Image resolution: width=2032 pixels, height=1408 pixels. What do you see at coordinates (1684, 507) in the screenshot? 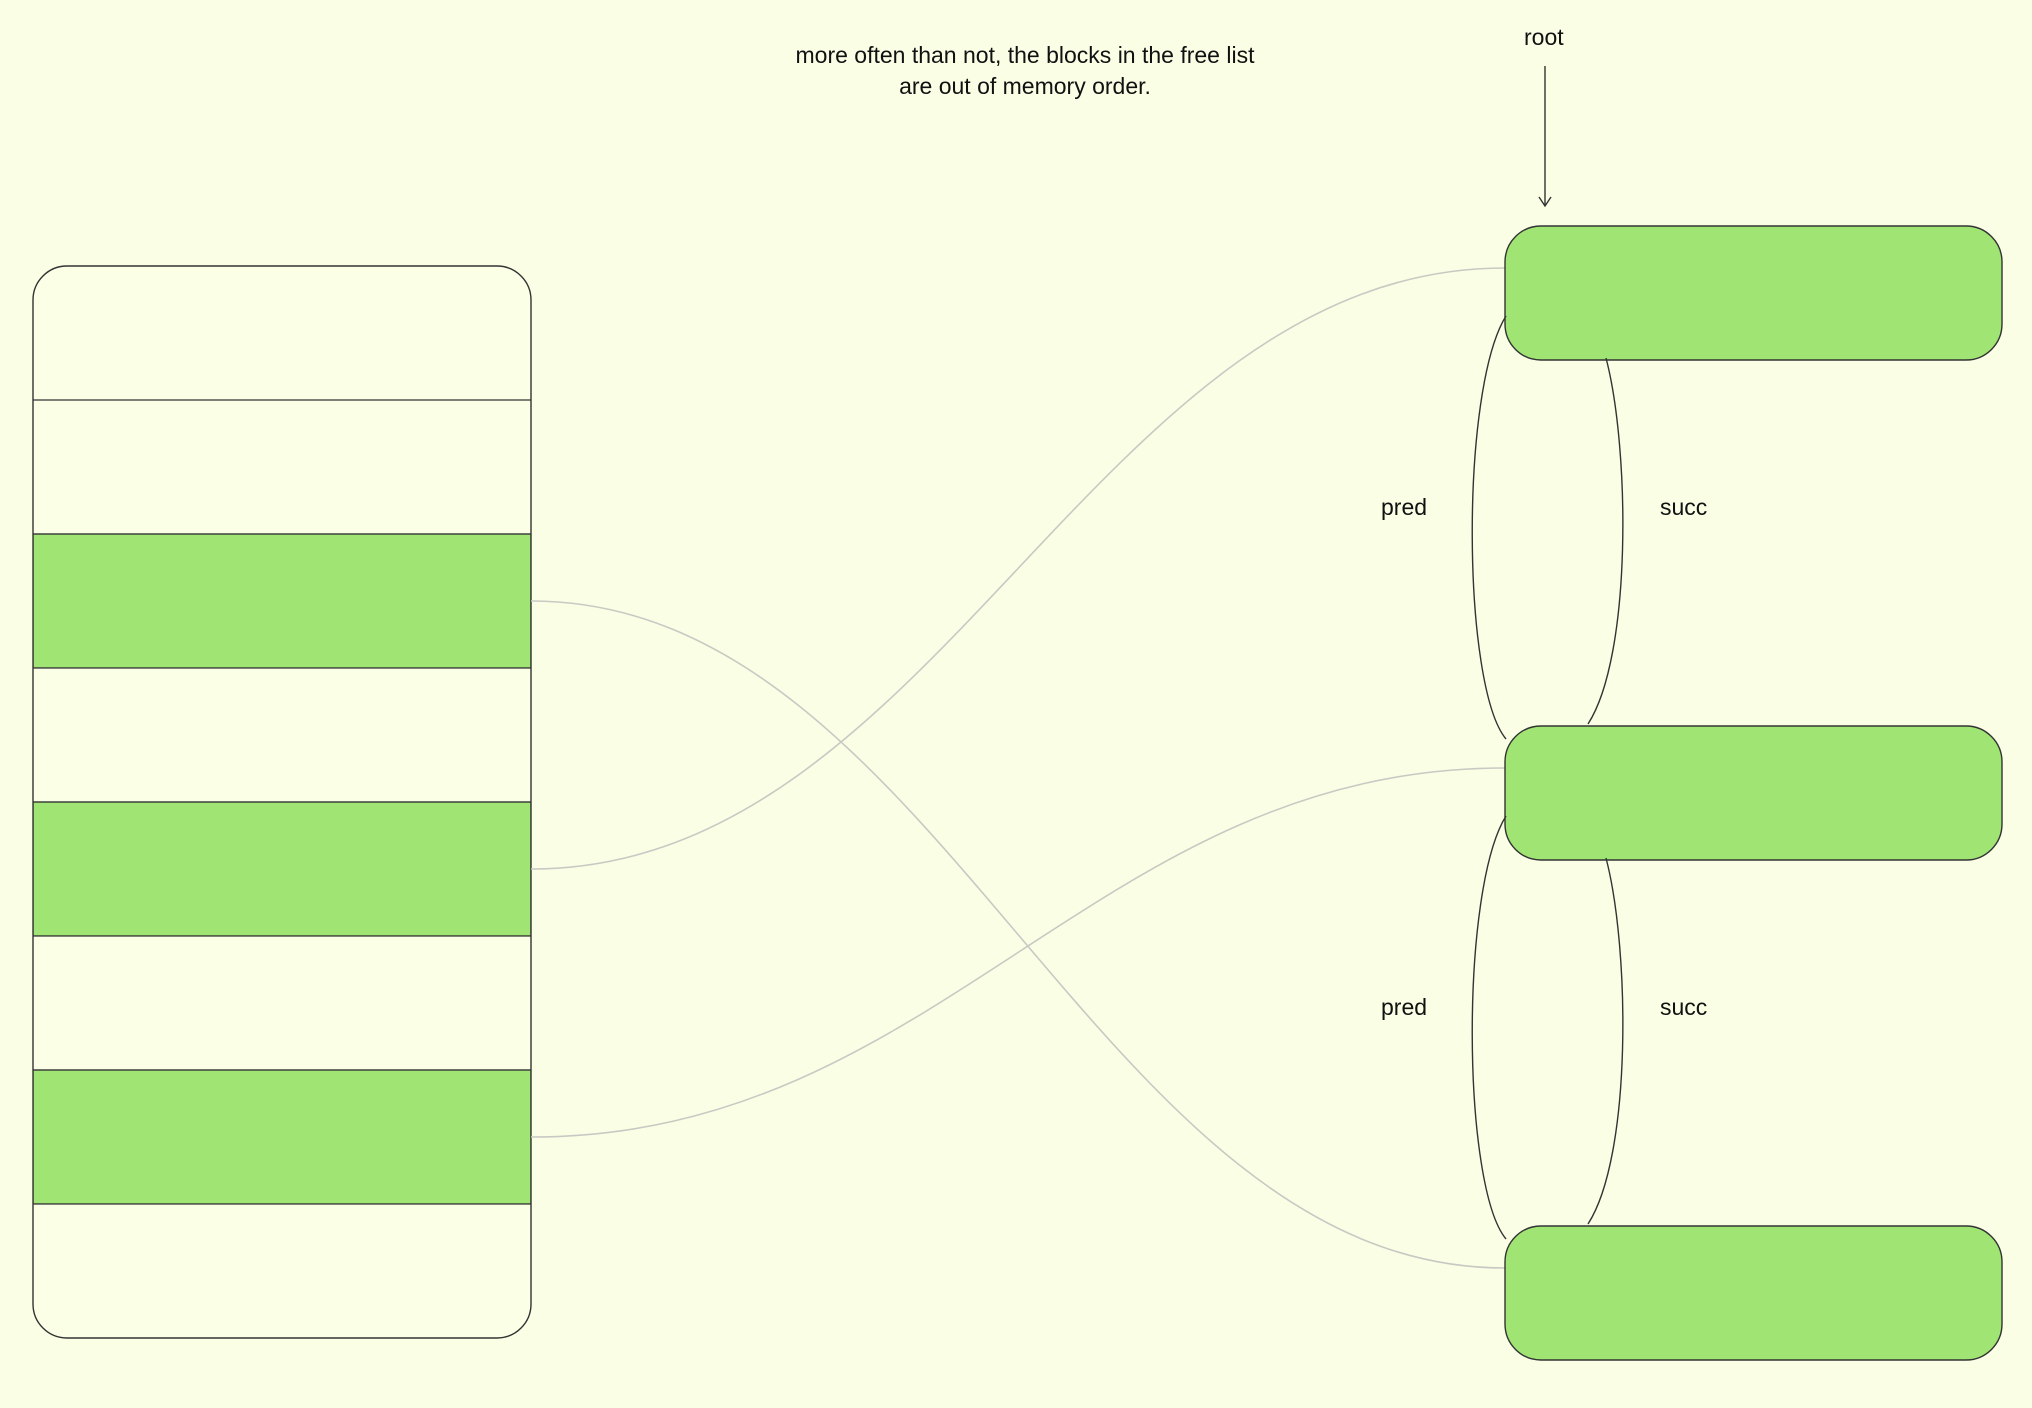
I see `succ-label-1: succ` at bounding box center [1684, 507].